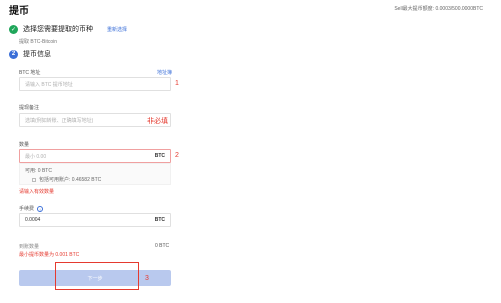 Image resolution: width=501 pixels, height=303 pixels. What do you see at coordinates (49, 255) in the screenshot?
I see `min-withdraw-note: 最小提币数量为 0.001 BTC` at bounding box center [49, 255].